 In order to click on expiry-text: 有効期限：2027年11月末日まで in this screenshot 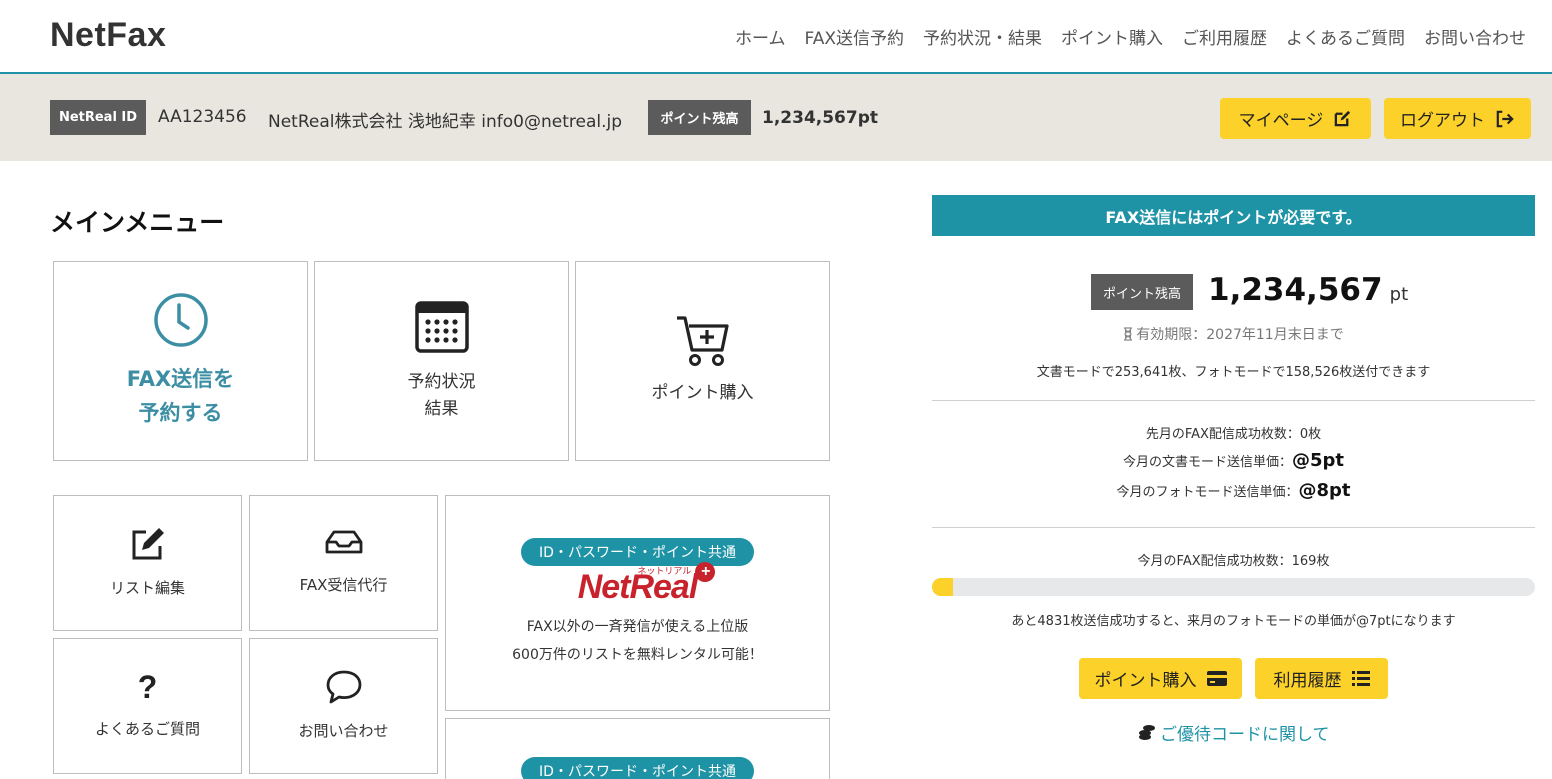, I will do `click(1240, 335)`.